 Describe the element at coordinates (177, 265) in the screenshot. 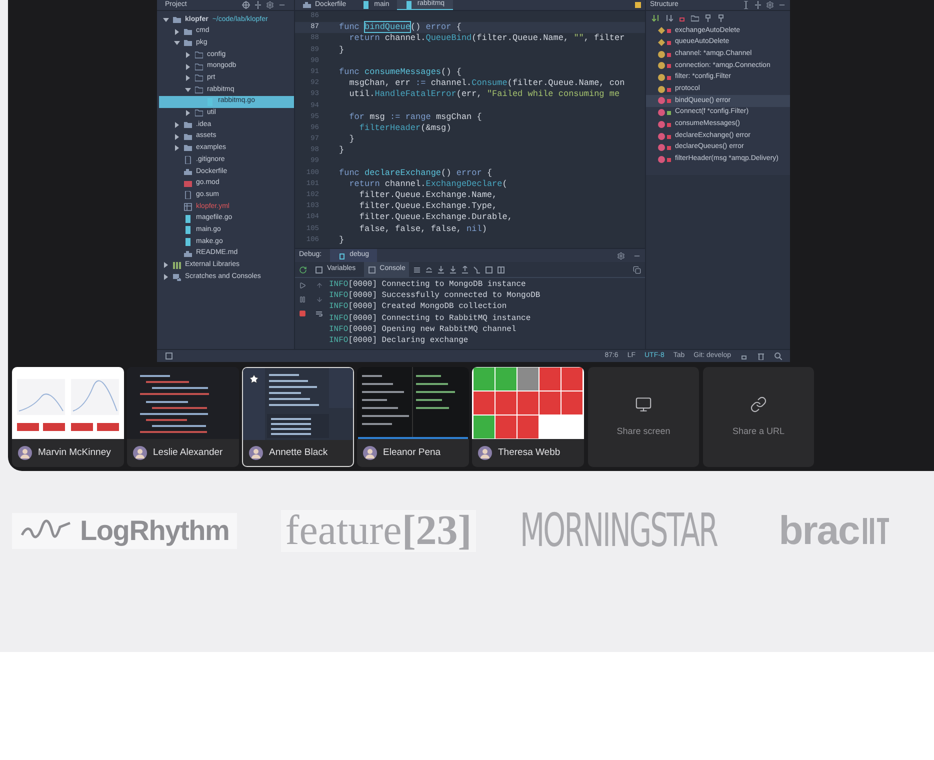

I see `library-icon` at that location.